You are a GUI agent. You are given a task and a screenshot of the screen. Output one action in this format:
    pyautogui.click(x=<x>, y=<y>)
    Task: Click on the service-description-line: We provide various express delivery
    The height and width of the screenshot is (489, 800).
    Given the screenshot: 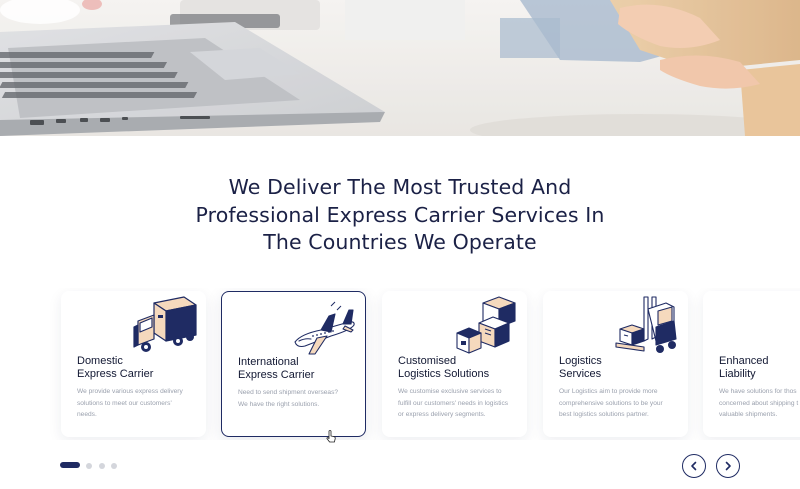 What is the action you would take?
    pyautogui.click(x=130, y=391)
    